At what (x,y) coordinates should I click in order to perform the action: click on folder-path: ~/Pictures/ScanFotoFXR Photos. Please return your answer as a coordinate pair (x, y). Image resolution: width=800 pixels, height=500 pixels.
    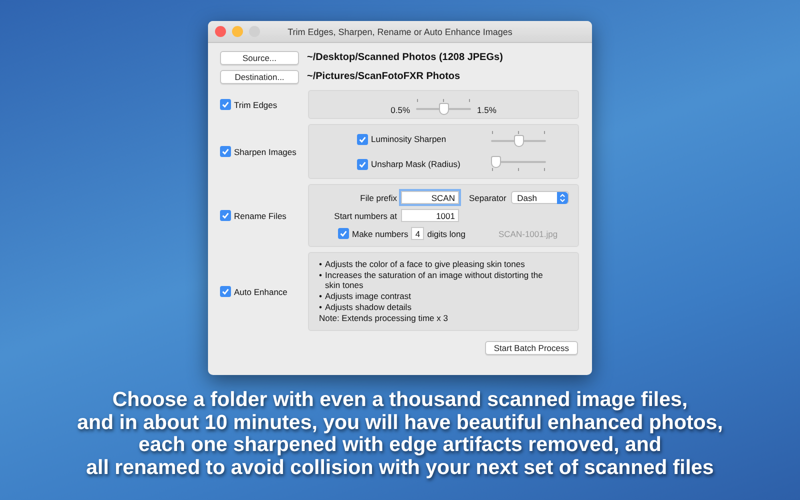
    Looking at the image, I should click on (383, 76).